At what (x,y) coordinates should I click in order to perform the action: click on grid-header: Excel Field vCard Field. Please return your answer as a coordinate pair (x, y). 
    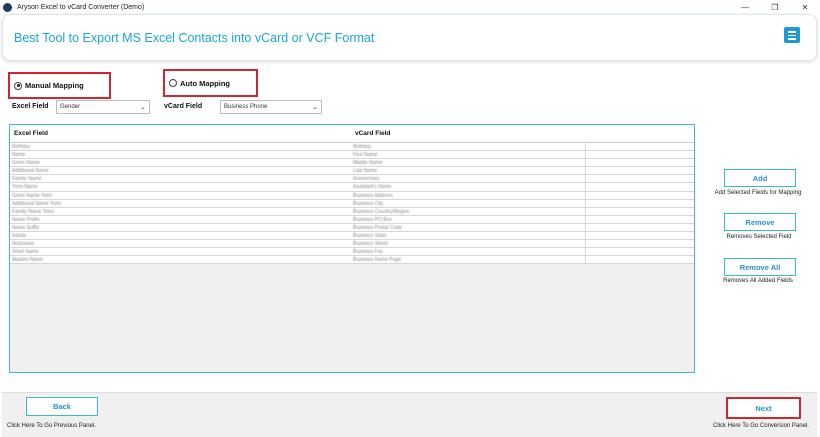
    Looking at the image, I should click on (352, 134).